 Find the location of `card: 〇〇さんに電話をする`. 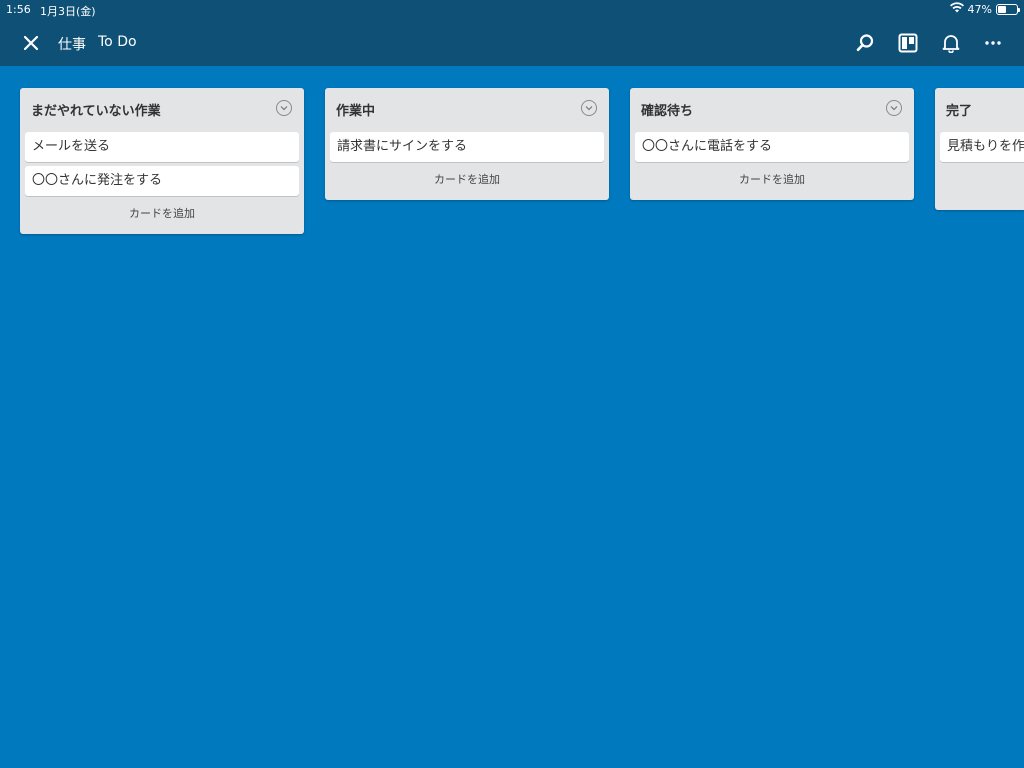

card: 〇〇さんに電話をする is located at coordinates (772, 147).